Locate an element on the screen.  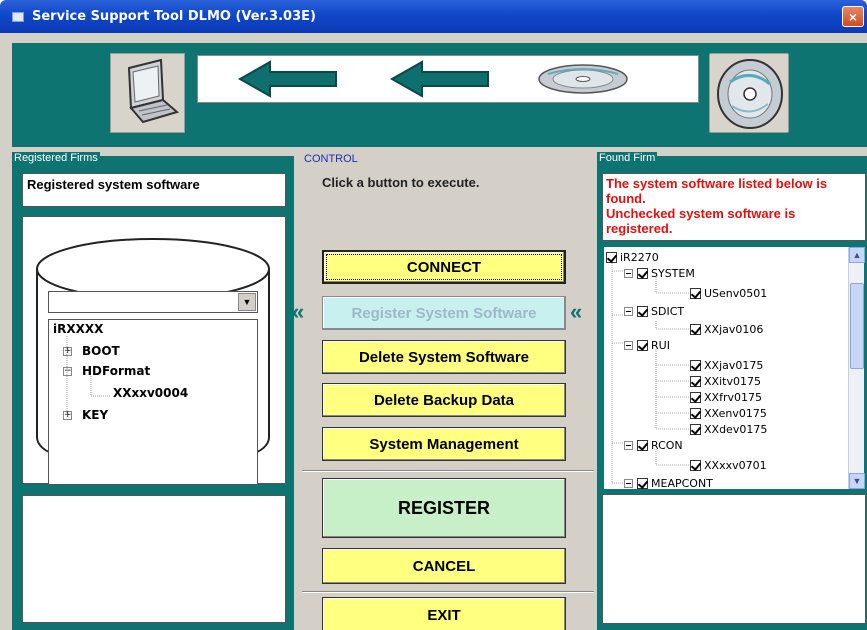
tree-item-label: XXxxv0701 is located at coordinates (735, 465).